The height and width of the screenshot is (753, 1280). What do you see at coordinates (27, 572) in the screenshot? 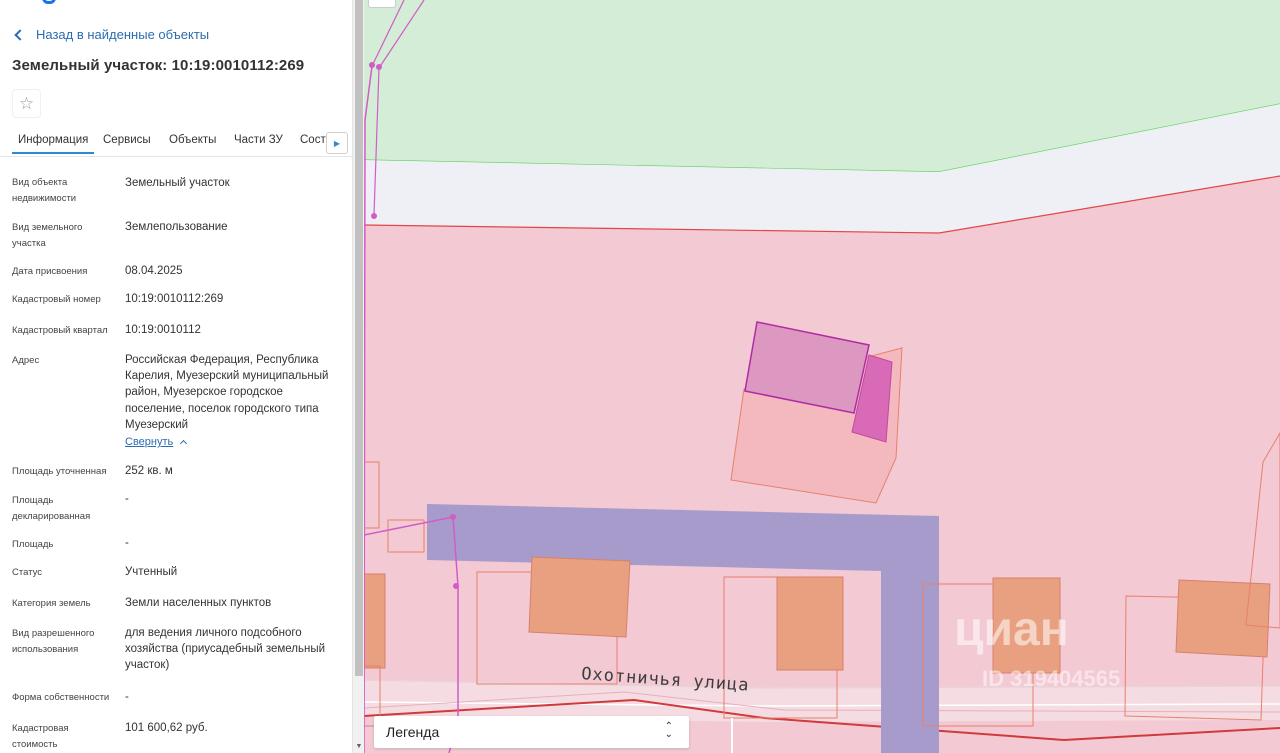
I see `detail-label: Статус` at bounding box center [27, 572].